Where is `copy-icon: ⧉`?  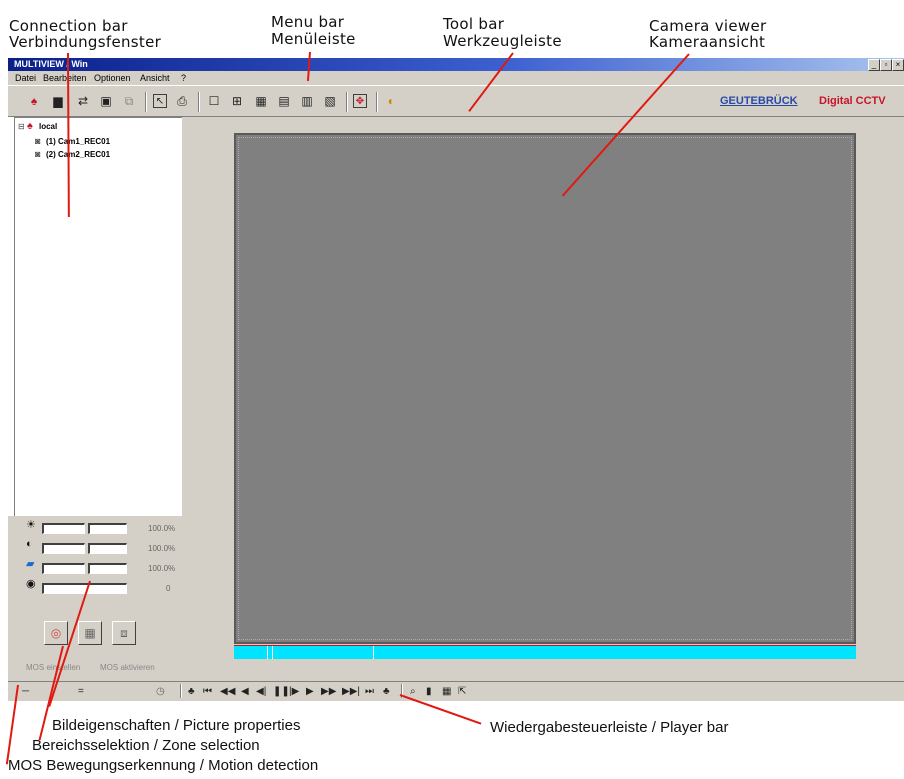 copy-icon: ⧉ is located at coordinates (129, 101).